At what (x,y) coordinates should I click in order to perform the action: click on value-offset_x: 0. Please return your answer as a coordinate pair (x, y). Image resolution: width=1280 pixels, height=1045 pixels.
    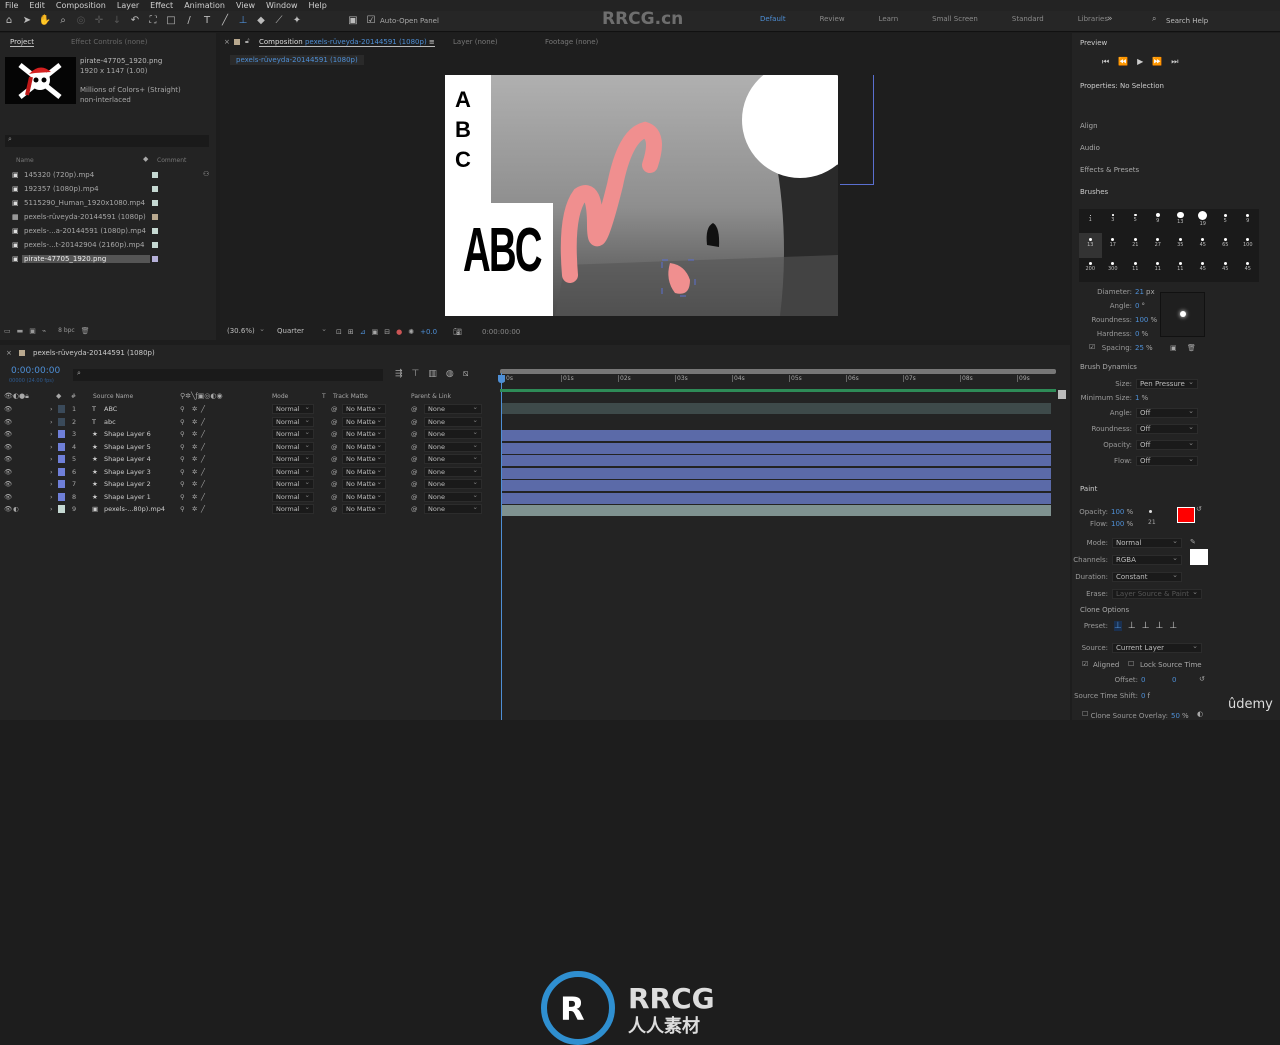
    Looking at the image, I should click on (1143, 680).